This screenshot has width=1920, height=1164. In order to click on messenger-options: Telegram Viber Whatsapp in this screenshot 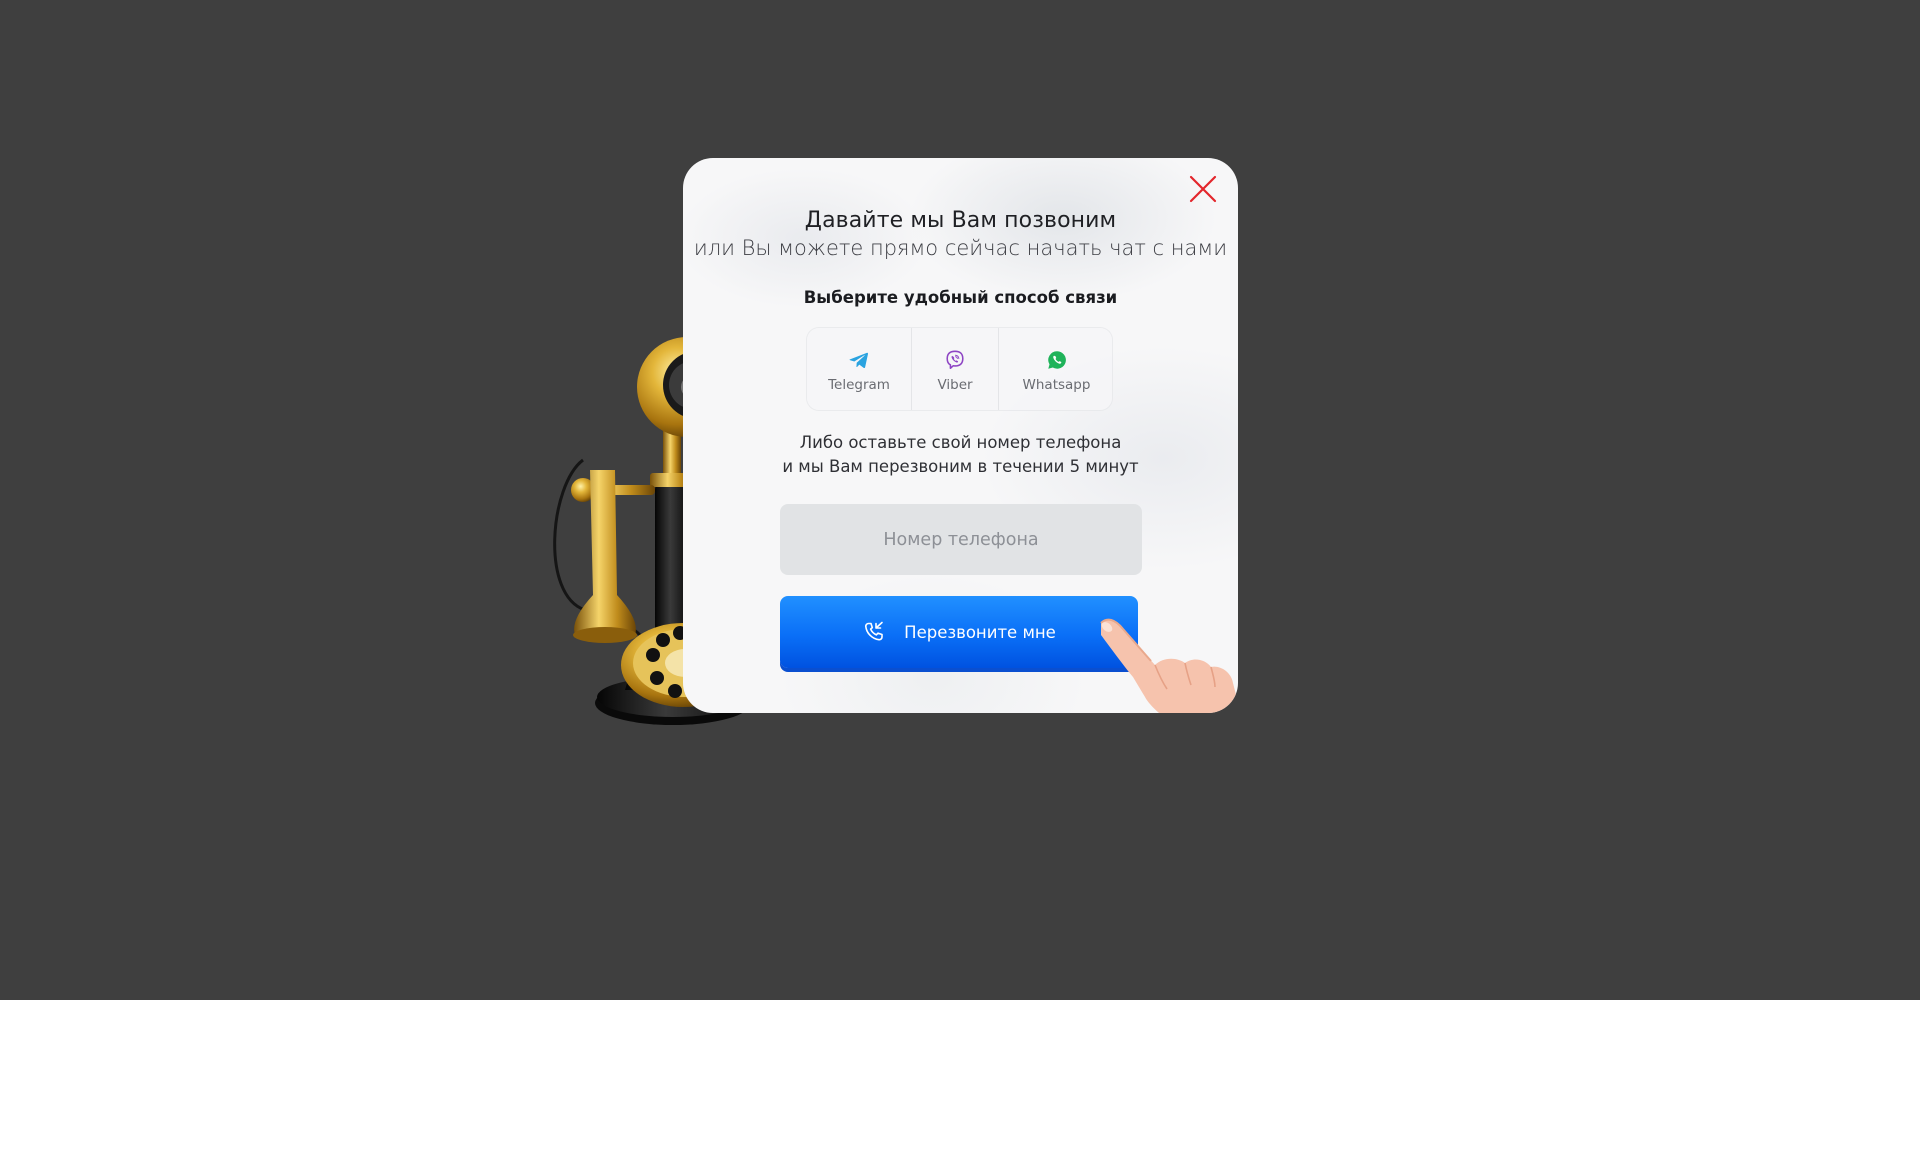, I will do `click(959, 369)`.